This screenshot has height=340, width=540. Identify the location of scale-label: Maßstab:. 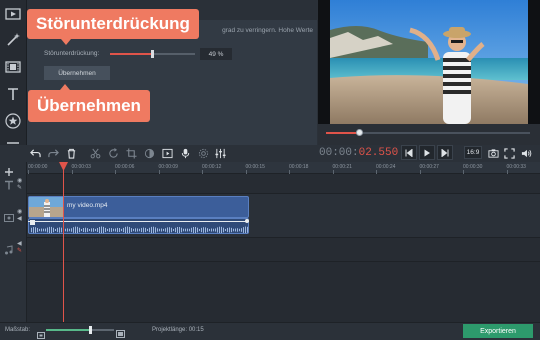
(18, 330).